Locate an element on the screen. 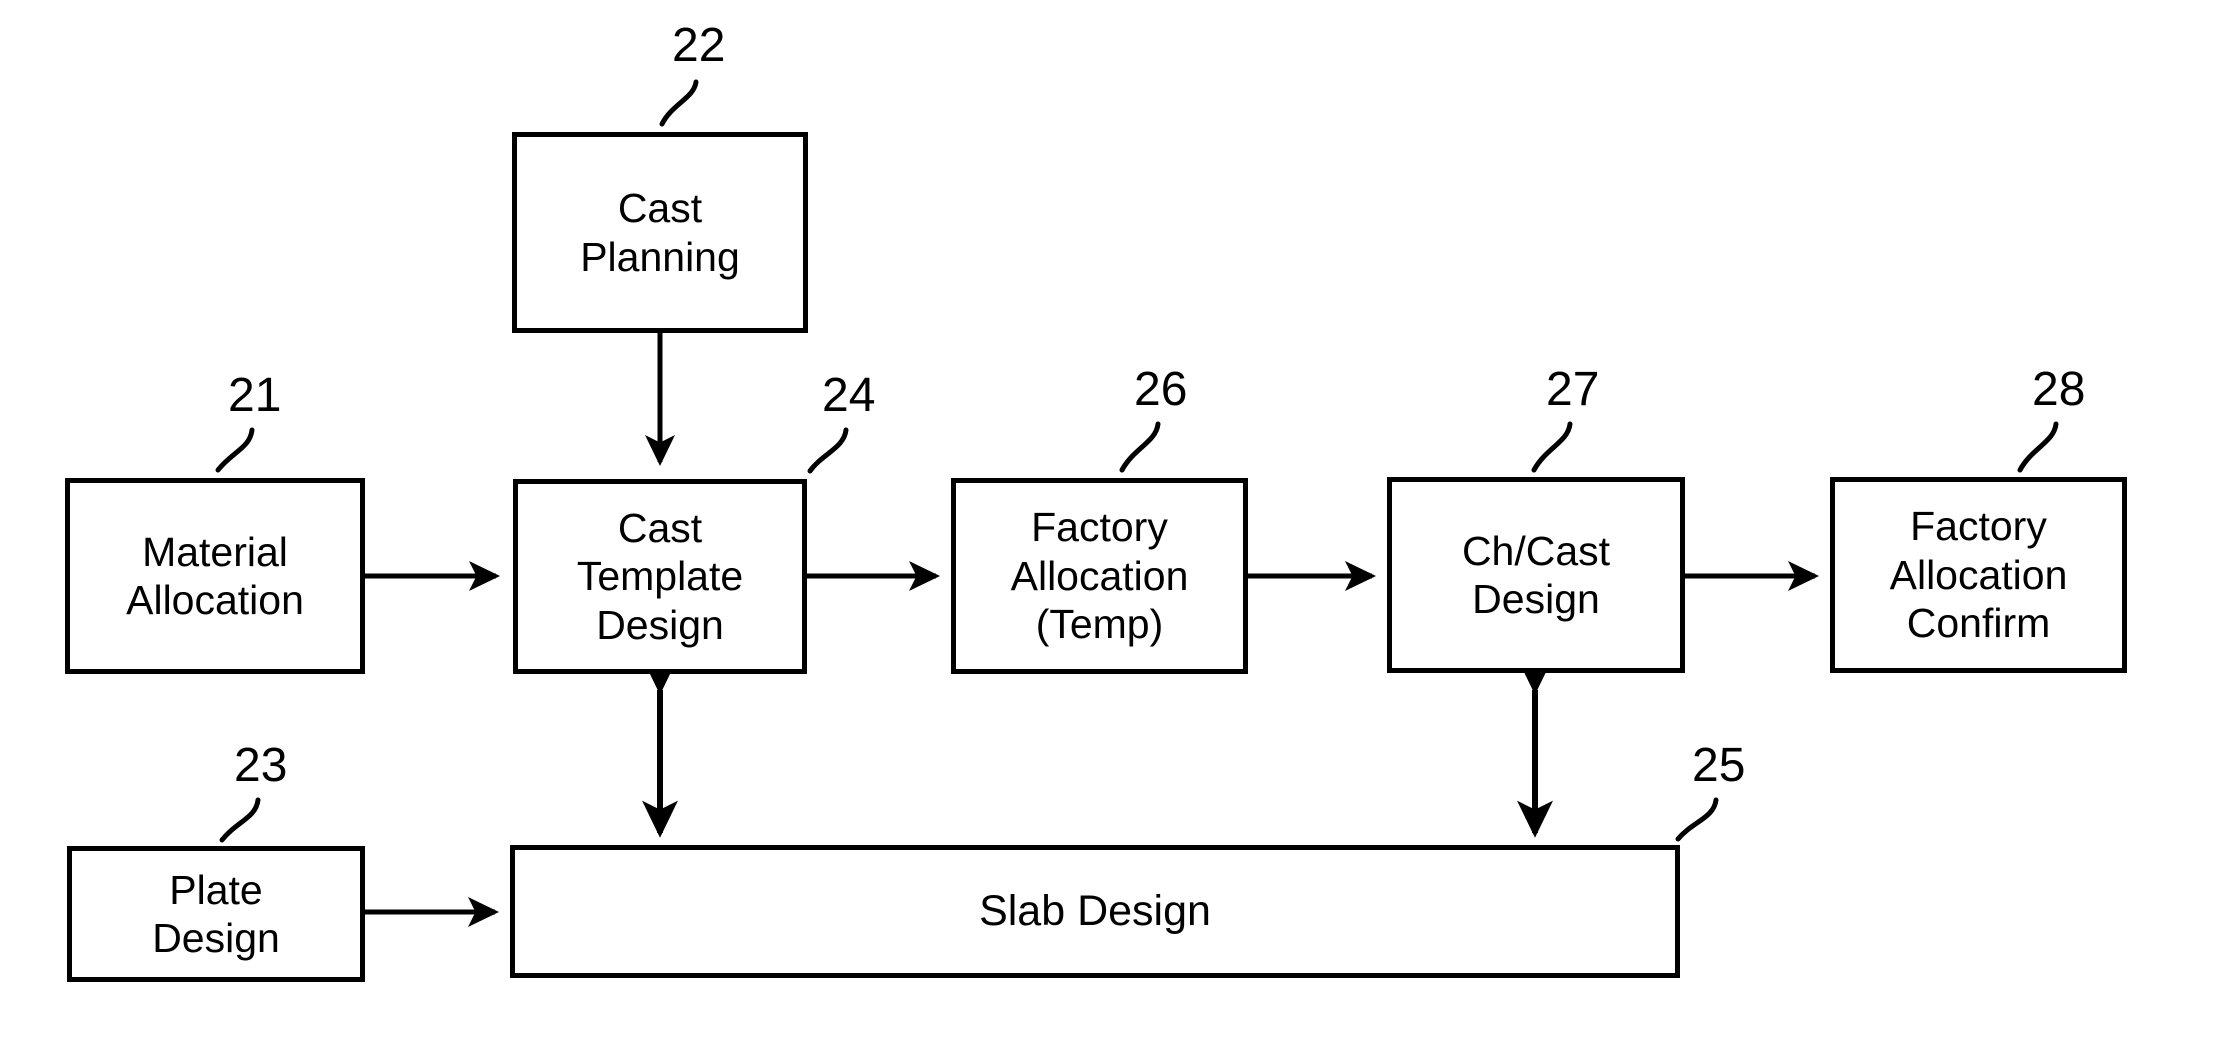 The image size is (2214, 1039). node-factory-allocation-temp: Factory Allocation (Temp) is located at coordinates (1099, 576).